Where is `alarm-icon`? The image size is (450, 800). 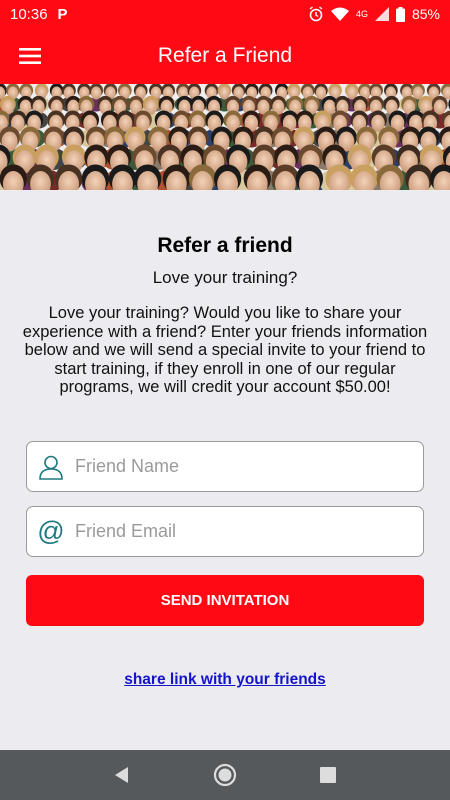 alarm-icon is located at coordinates (316, 14).